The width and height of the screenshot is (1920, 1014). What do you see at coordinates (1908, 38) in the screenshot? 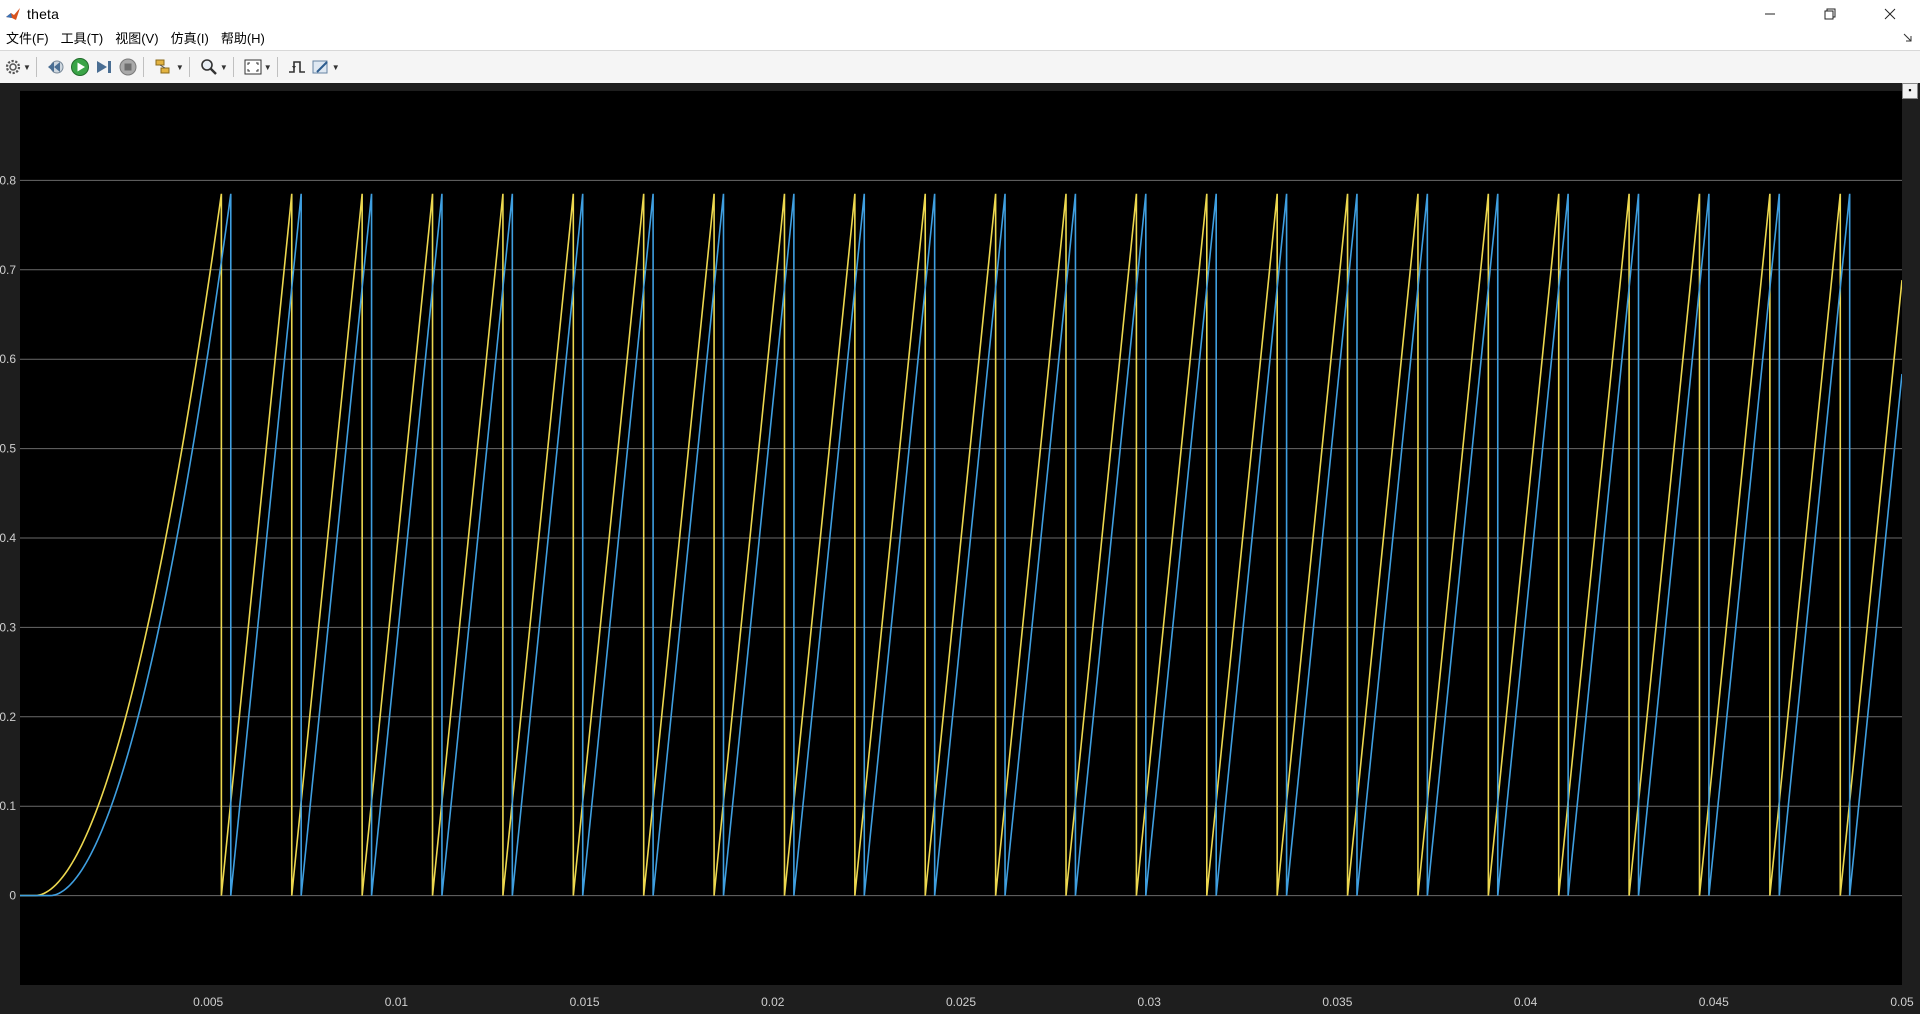
I see `dock-arrow-icon` at bounding box center [1908, 38].